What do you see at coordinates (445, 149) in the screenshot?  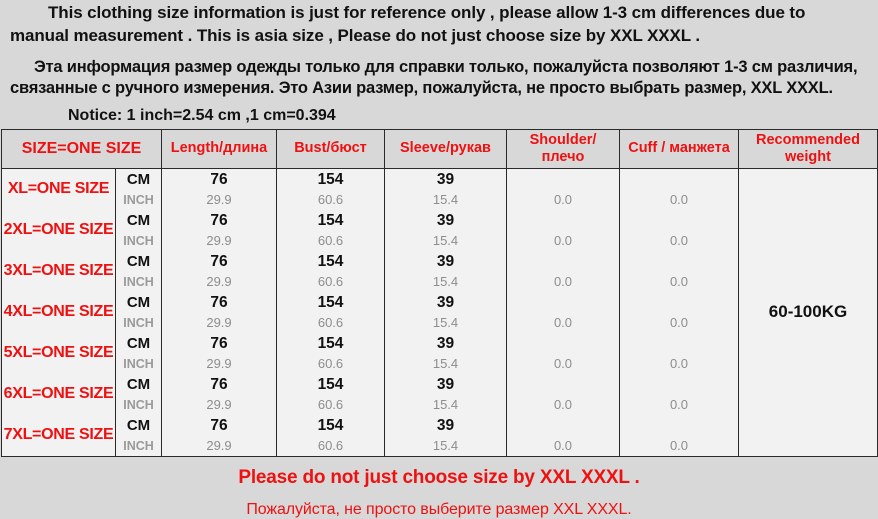 I see `header-sleeve: Sleeve/рукав` at bounding box center [445, 149].